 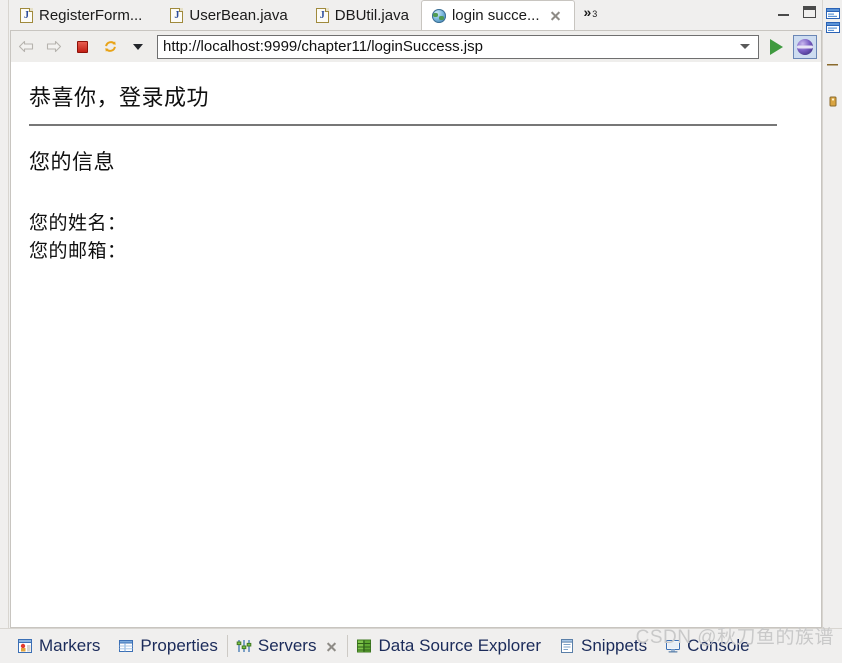 I want to click on jsp-file-icon: J, so click(x=26, y=15).